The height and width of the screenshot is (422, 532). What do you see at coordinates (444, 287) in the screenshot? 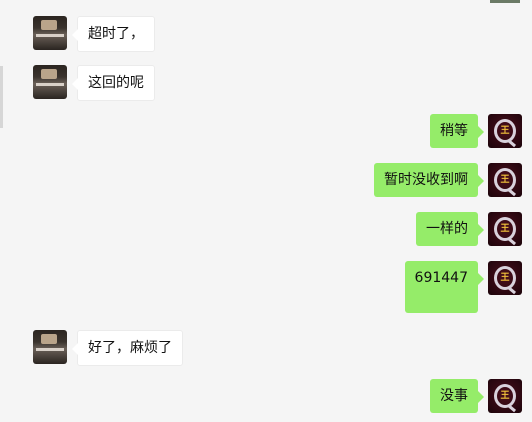
I see `message-bubble: 691447` at bounding box center [444, 287].